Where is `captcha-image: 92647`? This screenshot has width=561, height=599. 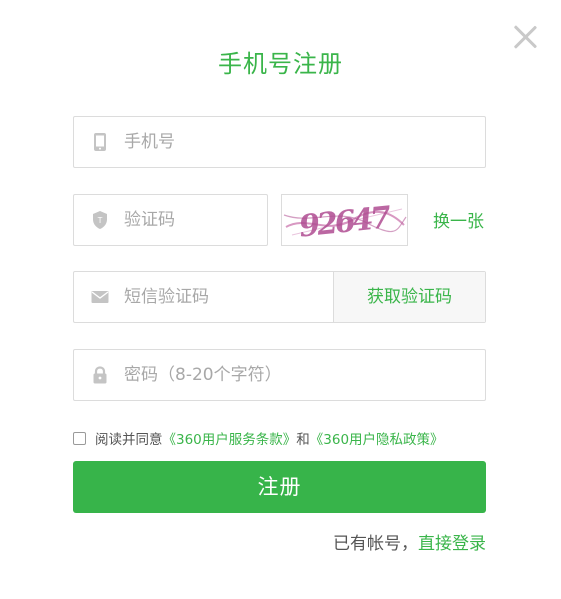
captcha-image: 92647 is located at coordinates (344, 220).